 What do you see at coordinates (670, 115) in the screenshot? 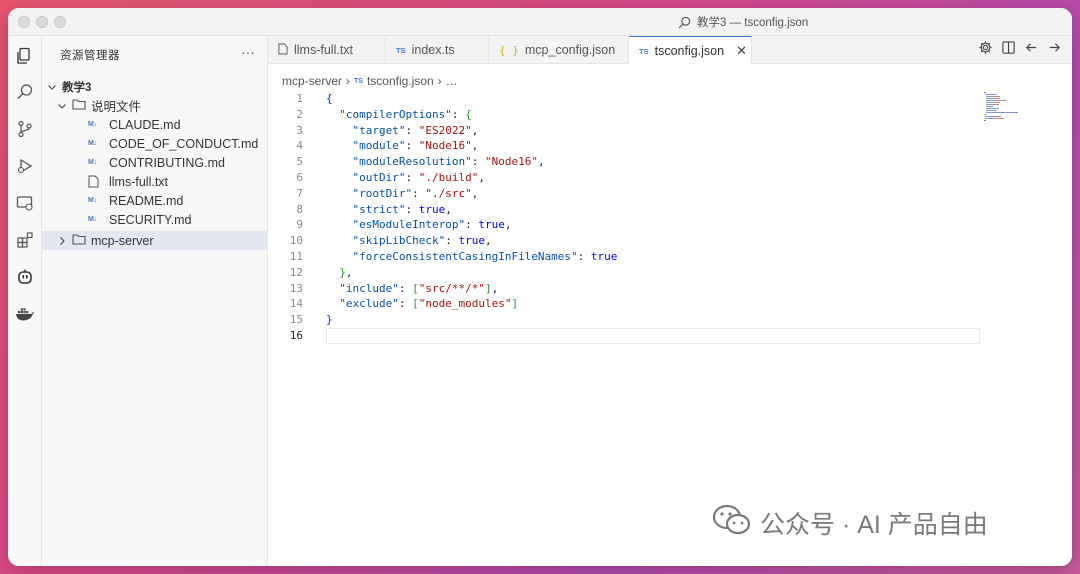
I see `code-line: 2 "compilerOptions": {` at bounding box center [670, 115].